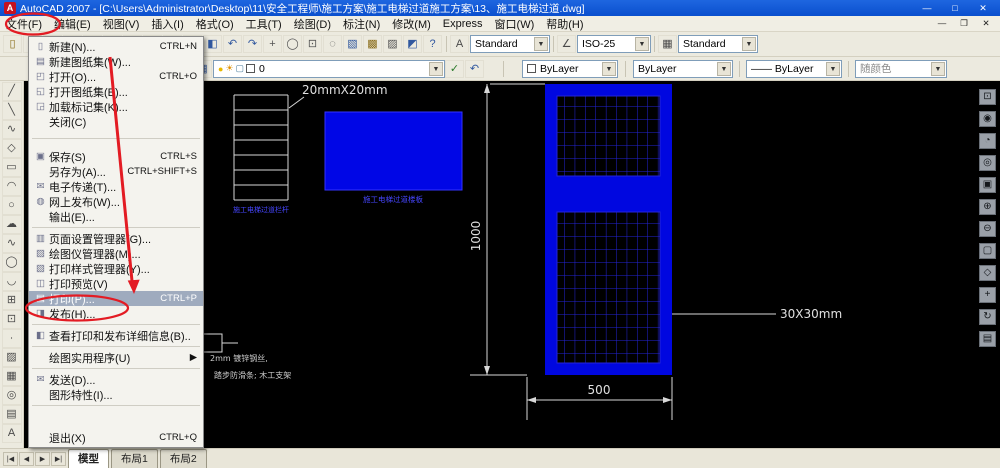 This screenshot has width=1000, height=468. Describe the element at coordinates (240, 68) in the screenshot. I see `layer-lock-icon: ▢` at that location.